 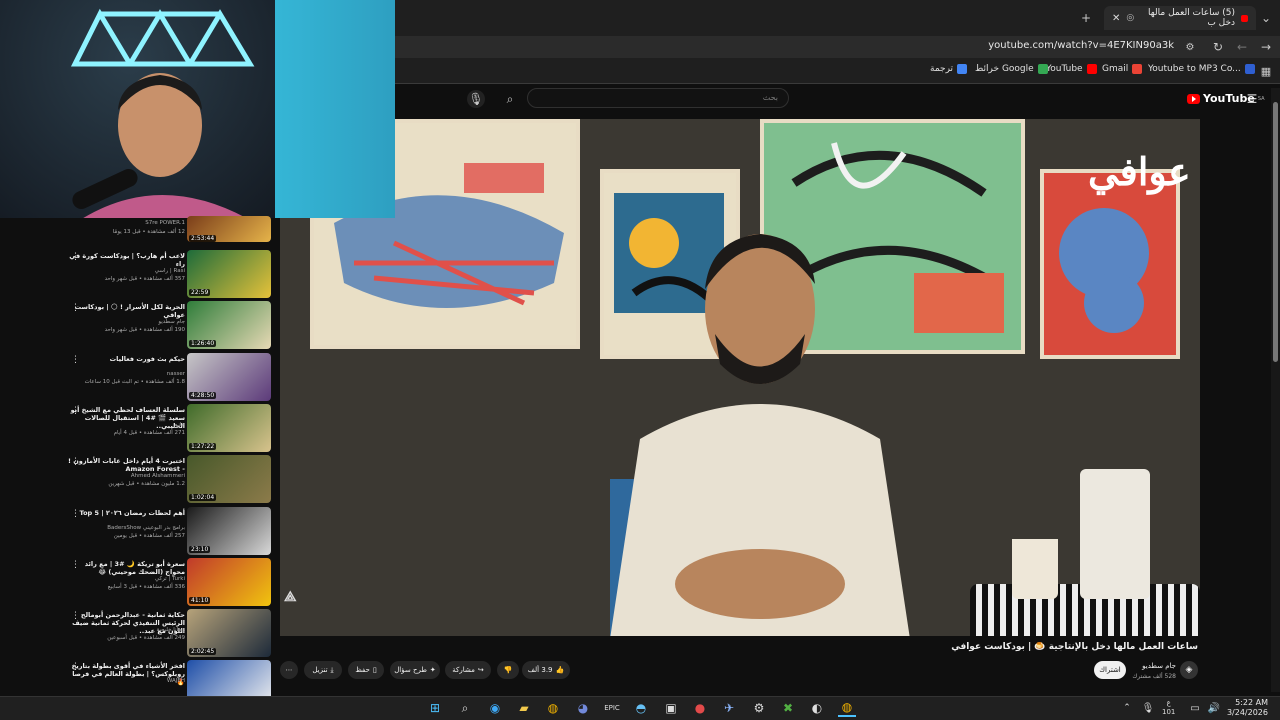 What do you see at coordinates (1275, 232) in the screenshot?
I see `scrollbar-thumb` at bounding box center [1275, 232].